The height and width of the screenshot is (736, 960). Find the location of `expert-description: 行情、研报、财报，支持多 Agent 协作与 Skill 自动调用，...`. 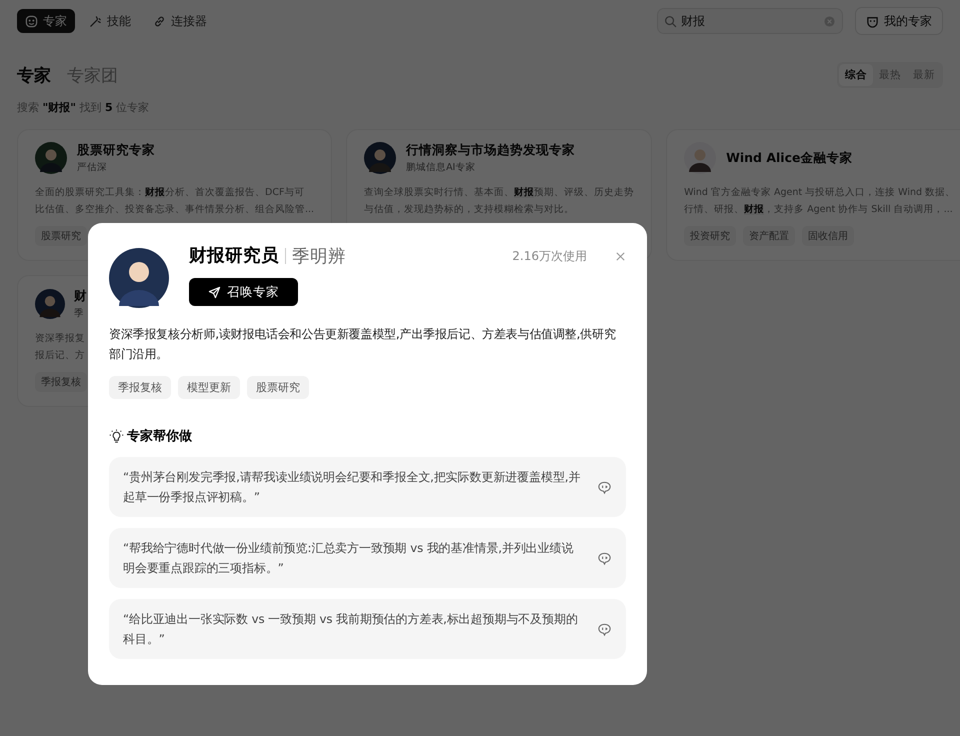

expert-description: 行情、研报、财报，支持多 Agent 协作与 Skill 自动调用，... is located at coordinates (818, 210).